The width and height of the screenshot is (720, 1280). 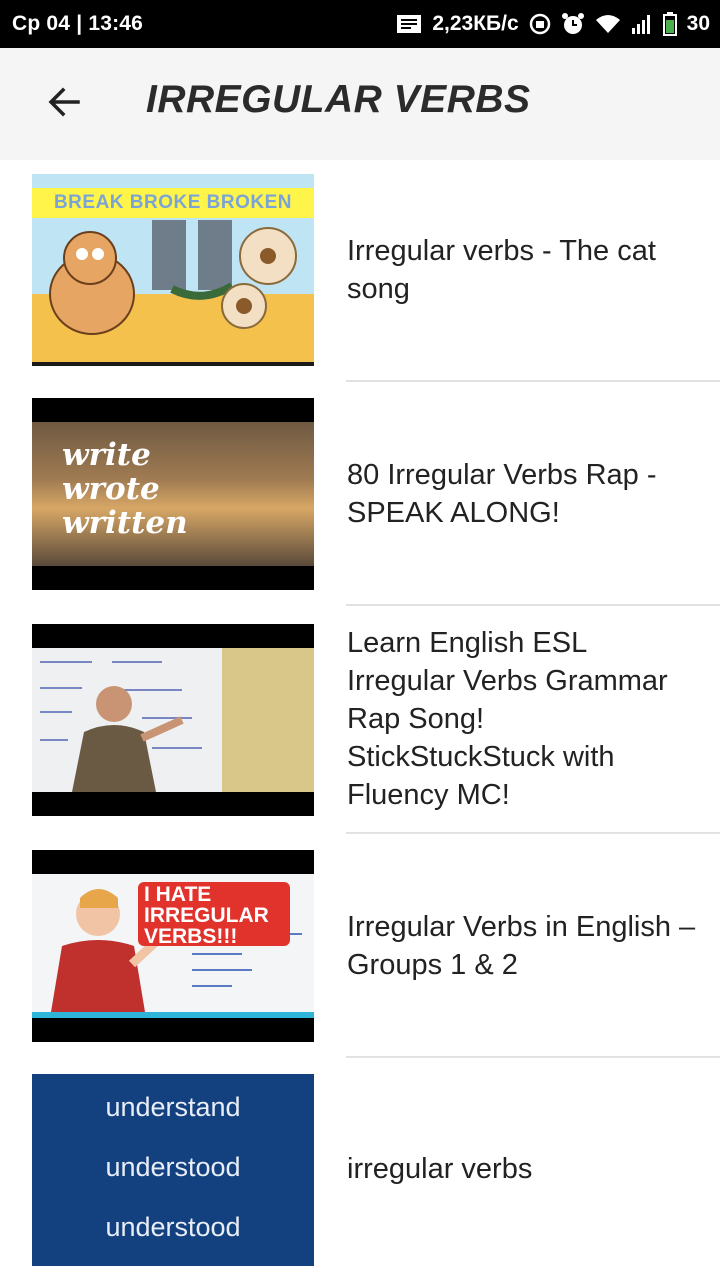 I want to click on status-bar: Ср 04 | 13:46 2,23КБ/с 30, so click(x=360, y=24).